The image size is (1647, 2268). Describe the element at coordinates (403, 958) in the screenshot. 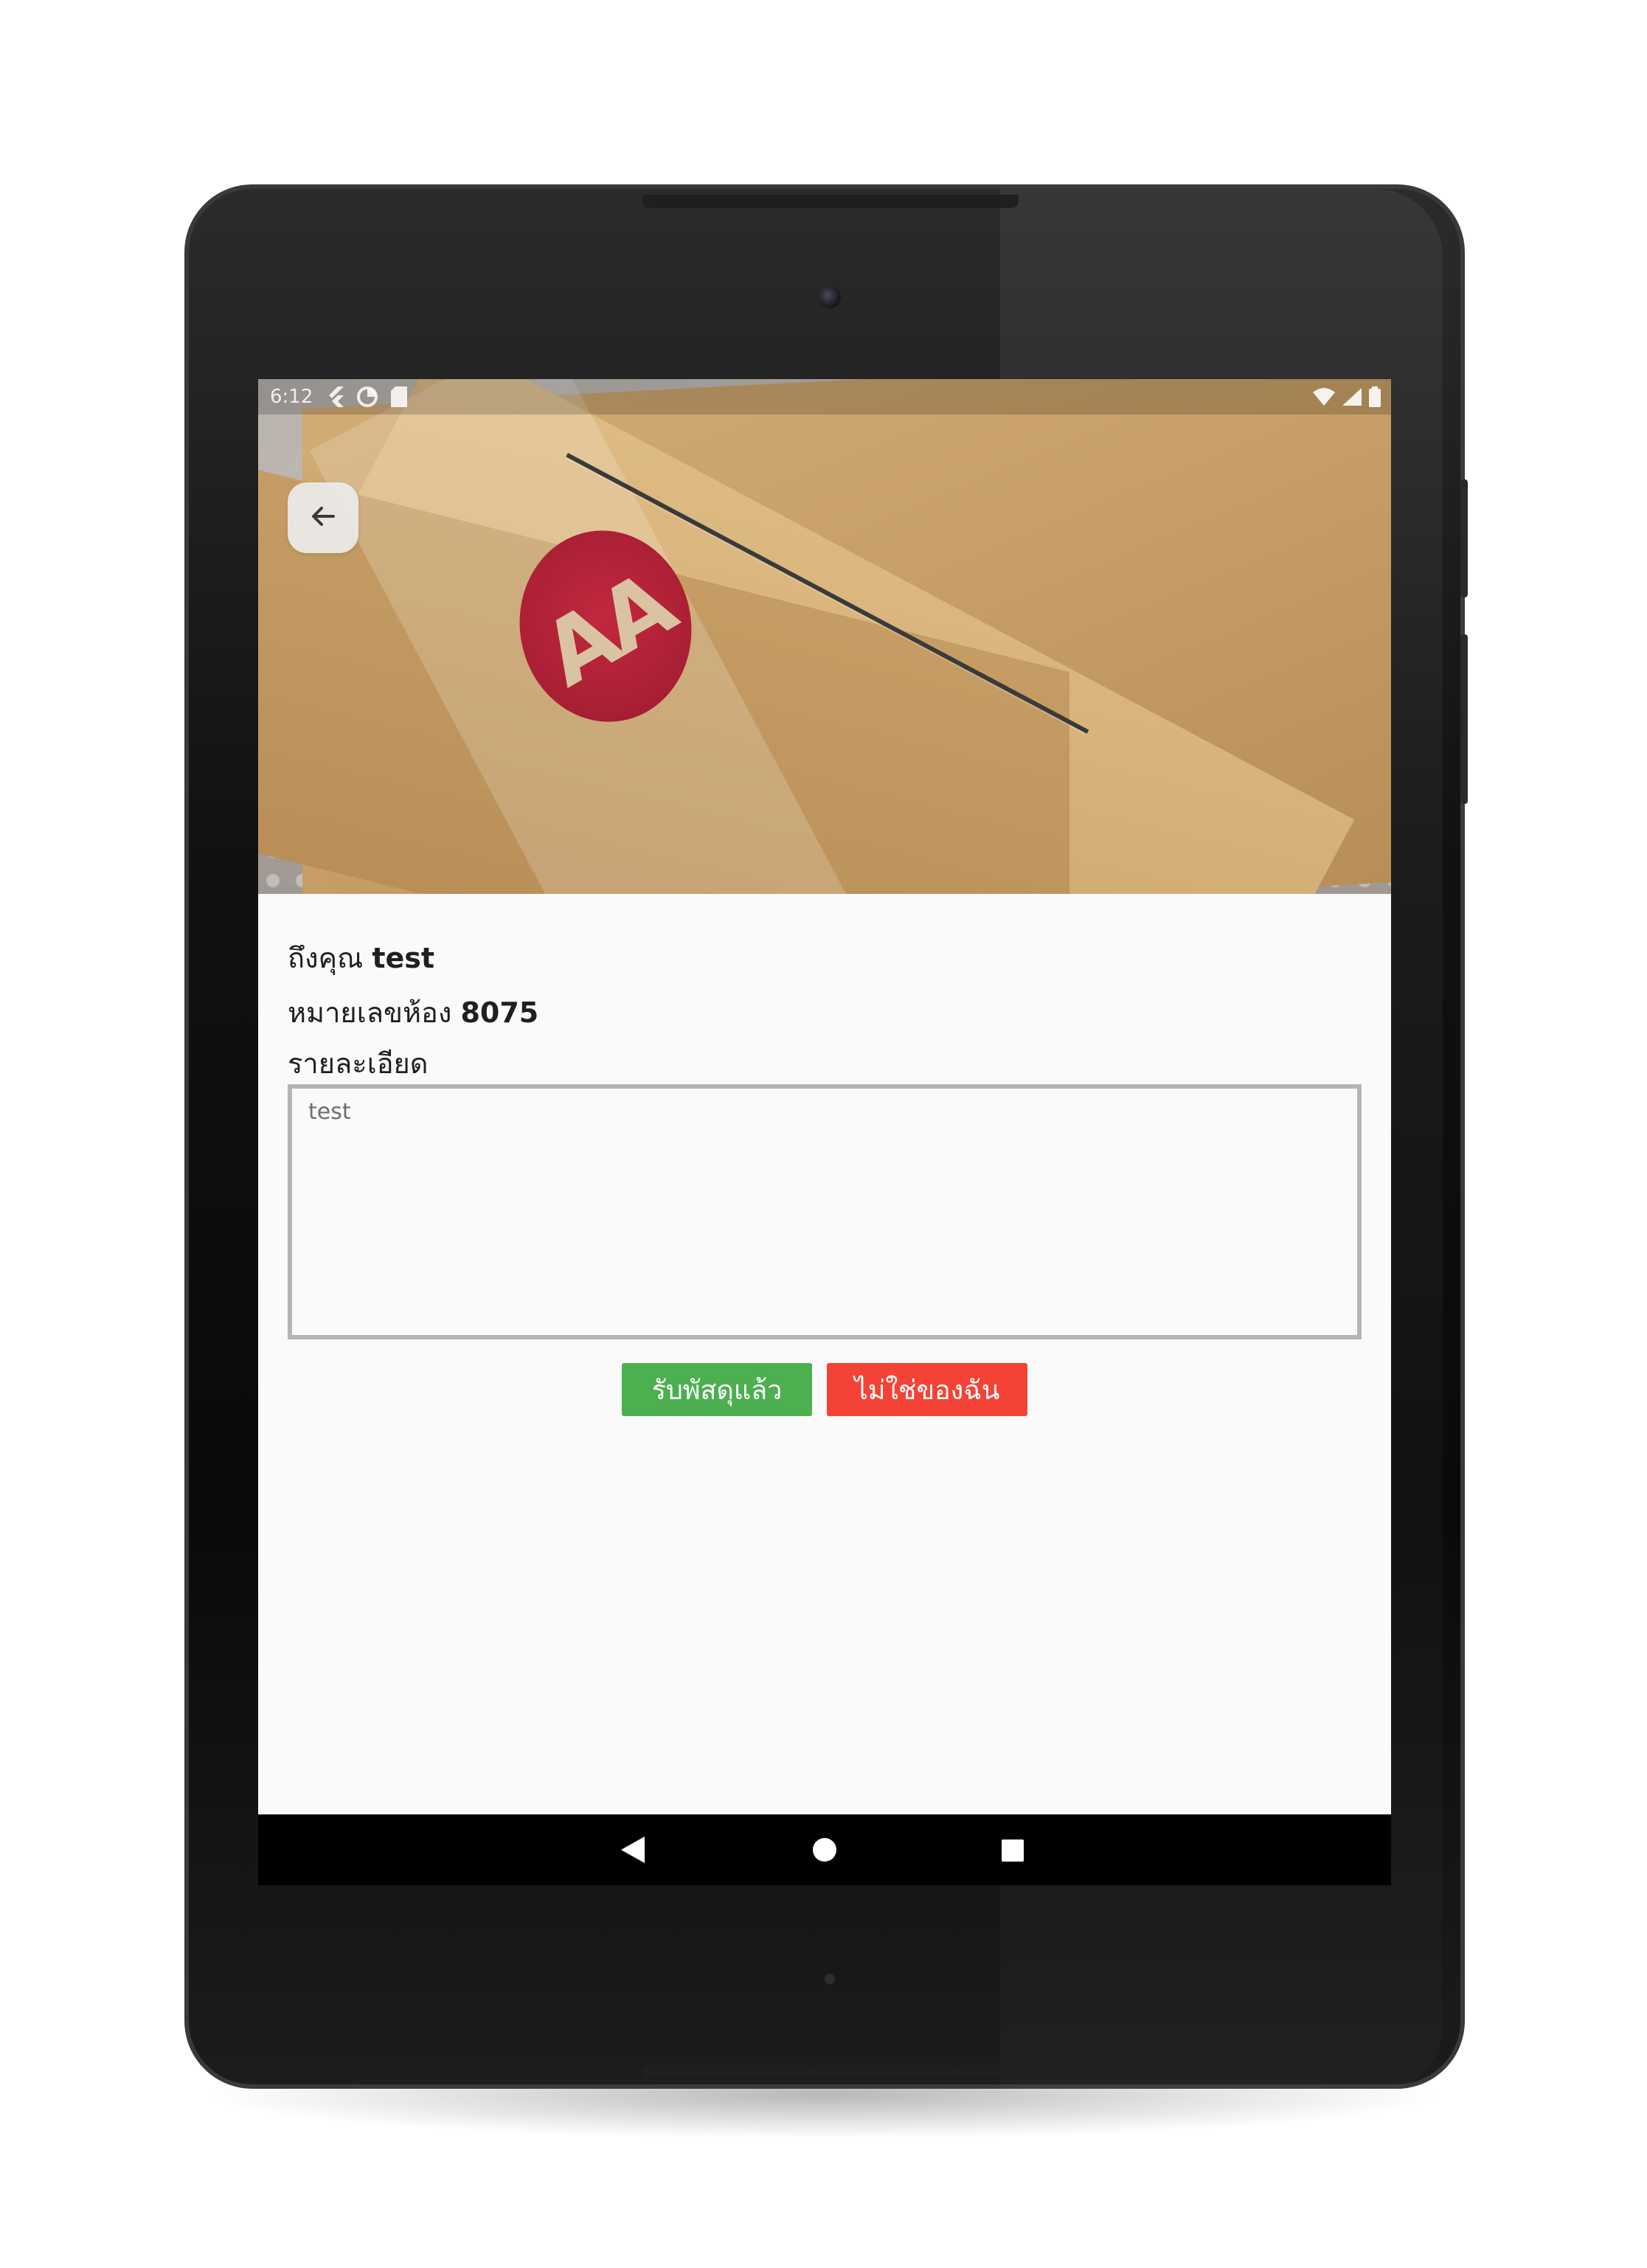

I see `recipient-name: test` at that location.